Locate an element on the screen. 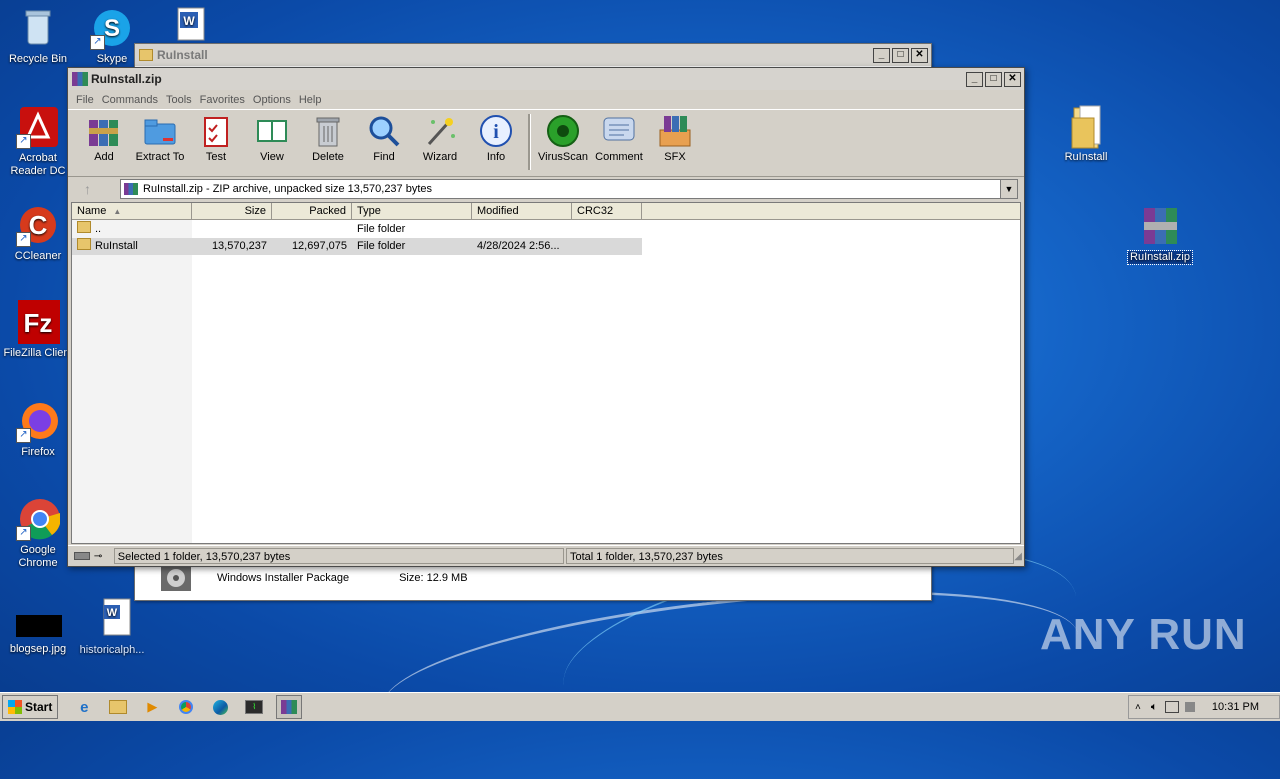  desktop-icon-chrome: ↗ Google Chrome is located at coordinates (38, 533).